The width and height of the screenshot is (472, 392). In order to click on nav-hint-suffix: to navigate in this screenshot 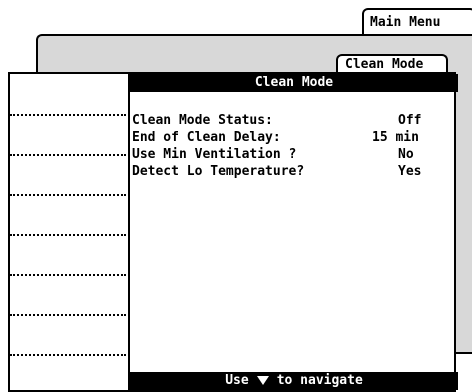, I will do `click(319, 380)`.